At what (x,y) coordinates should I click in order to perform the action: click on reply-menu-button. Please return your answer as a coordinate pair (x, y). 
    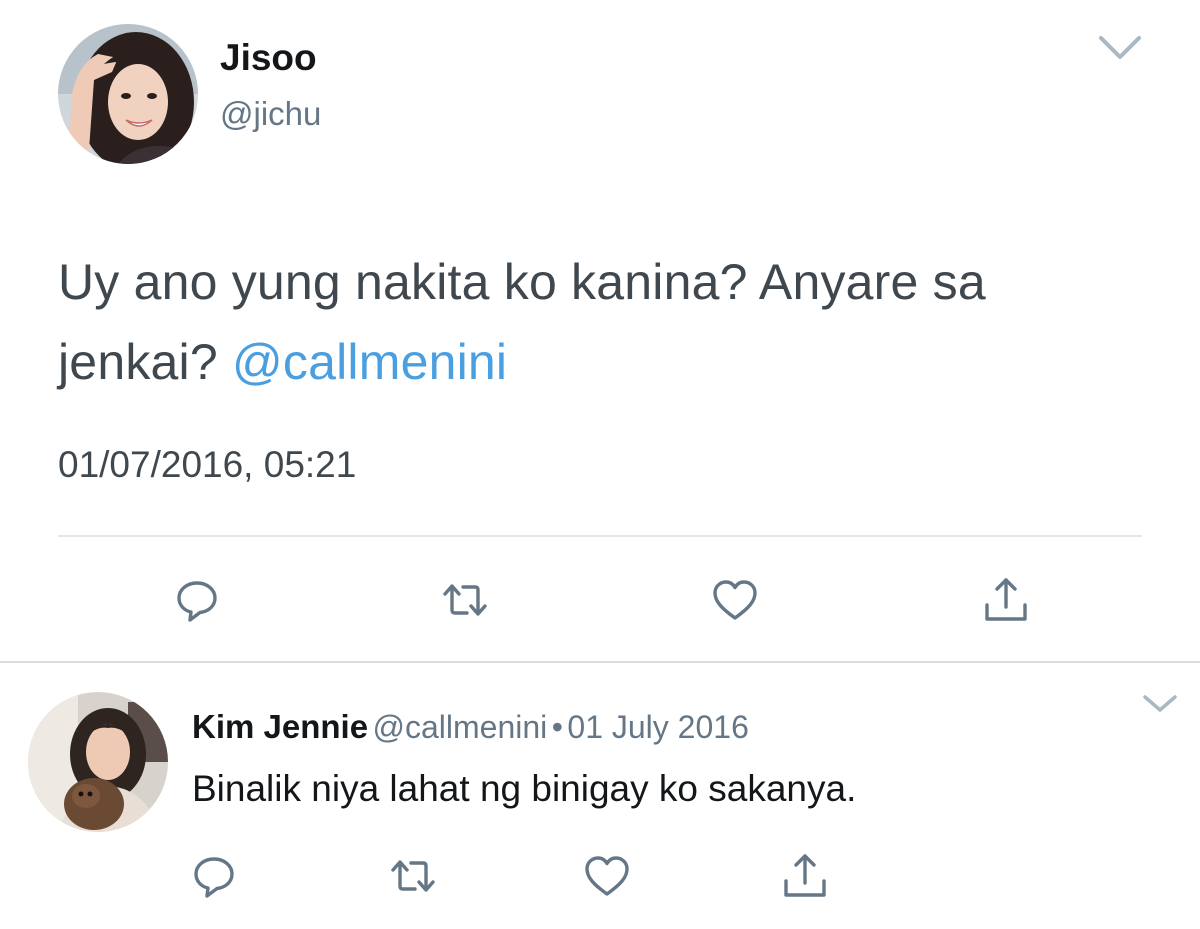
    Looking at the image, I should click on (1160, 703).